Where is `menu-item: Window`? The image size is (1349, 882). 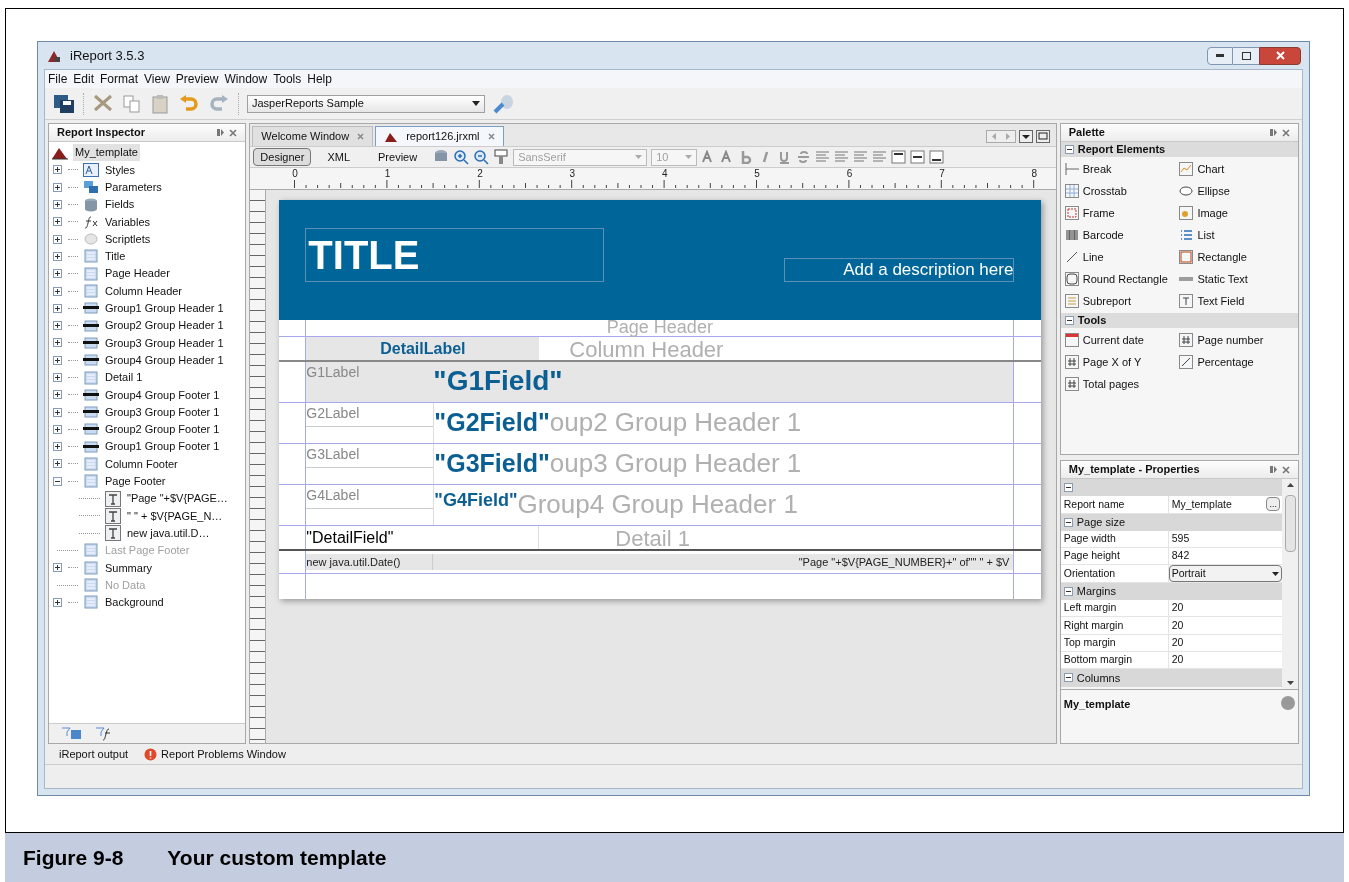 menu-item: Window is located at coordinates (246, 79).